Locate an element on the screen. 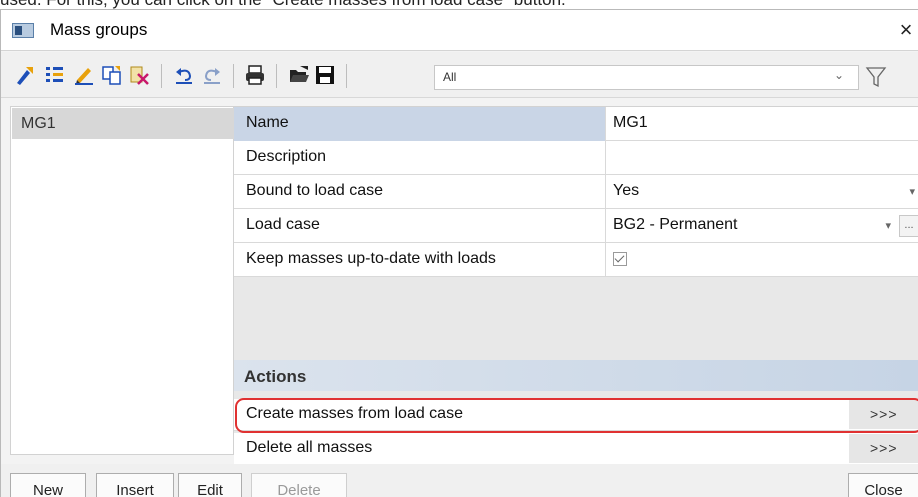  filter-value: All is located at coordinates (450, 77).